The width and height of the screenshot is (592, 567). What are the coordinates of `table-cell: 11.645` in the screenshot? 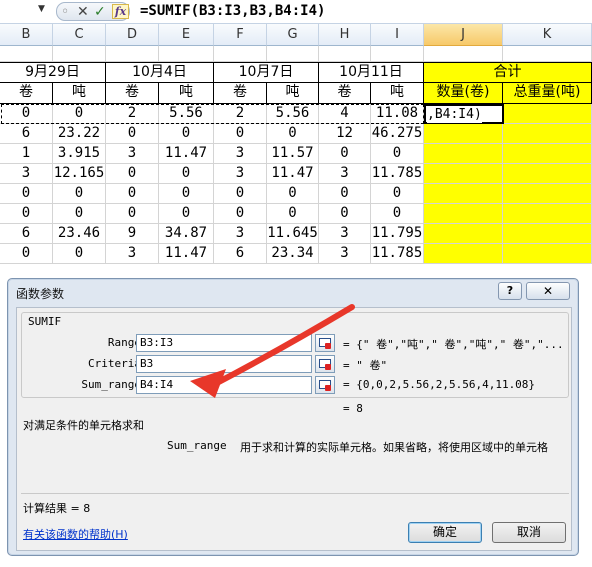 It's located at (293, 234).